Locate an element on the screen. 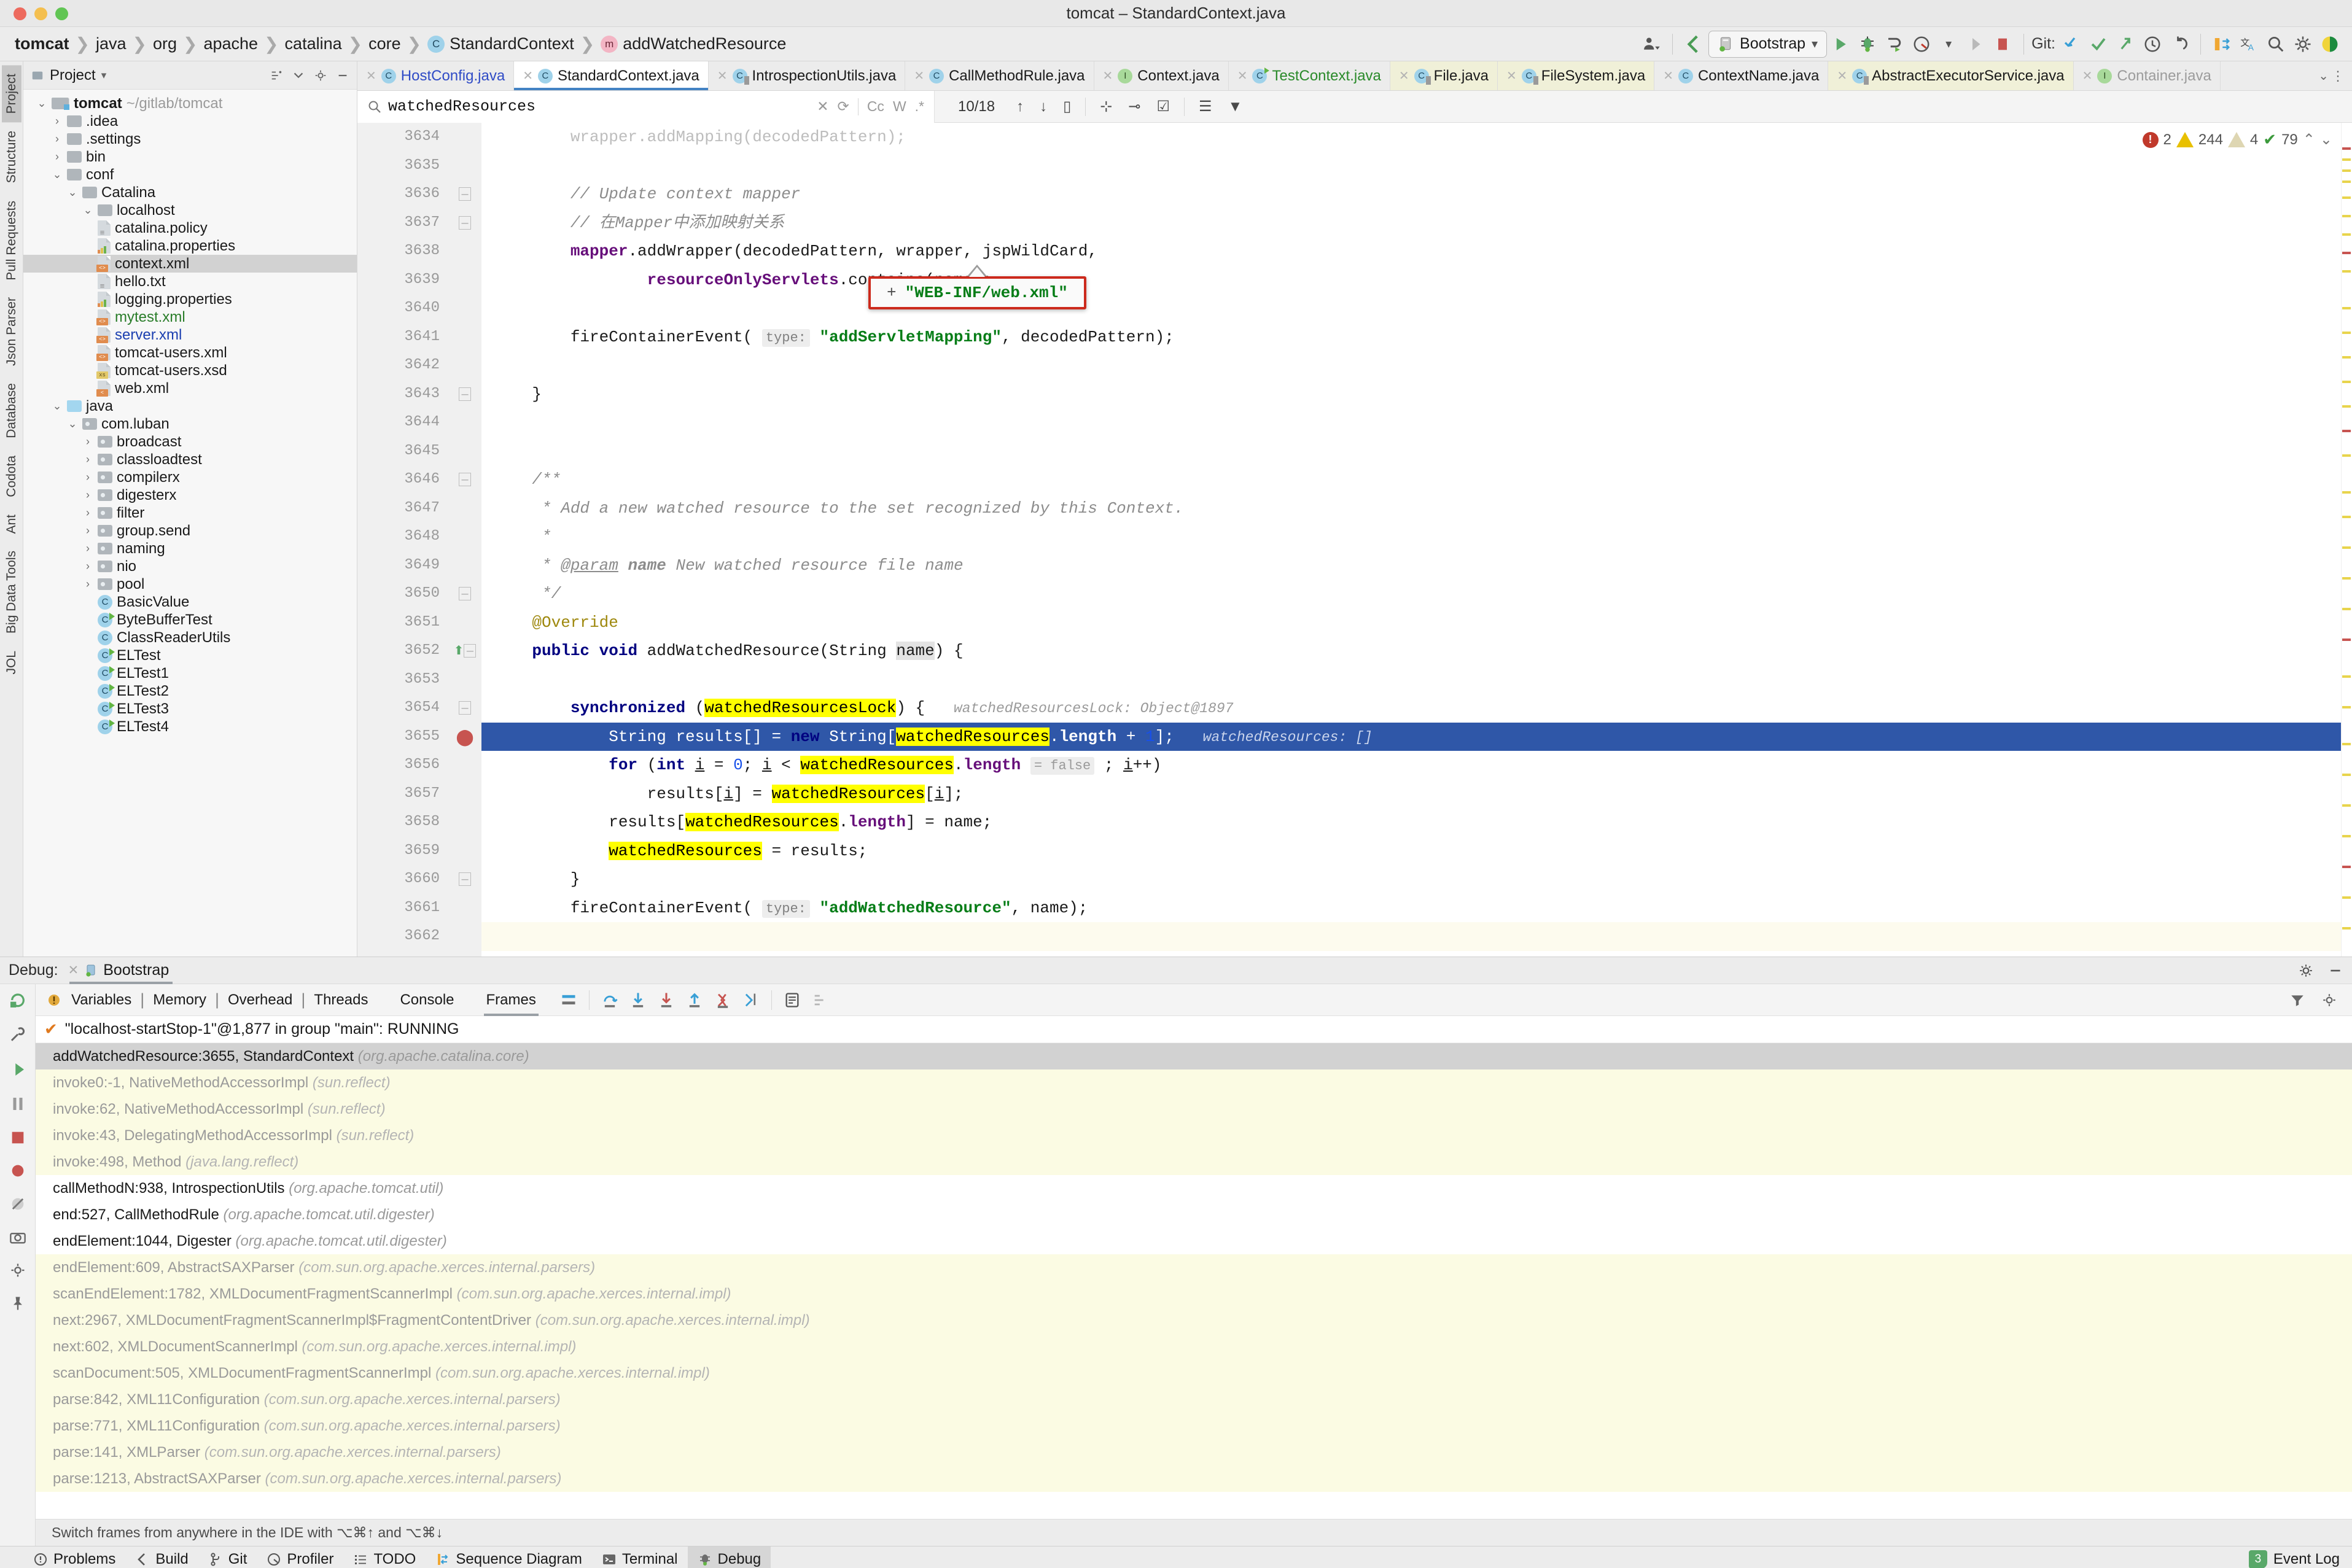  resume-program-icon is located at coordinates (18, 1069).